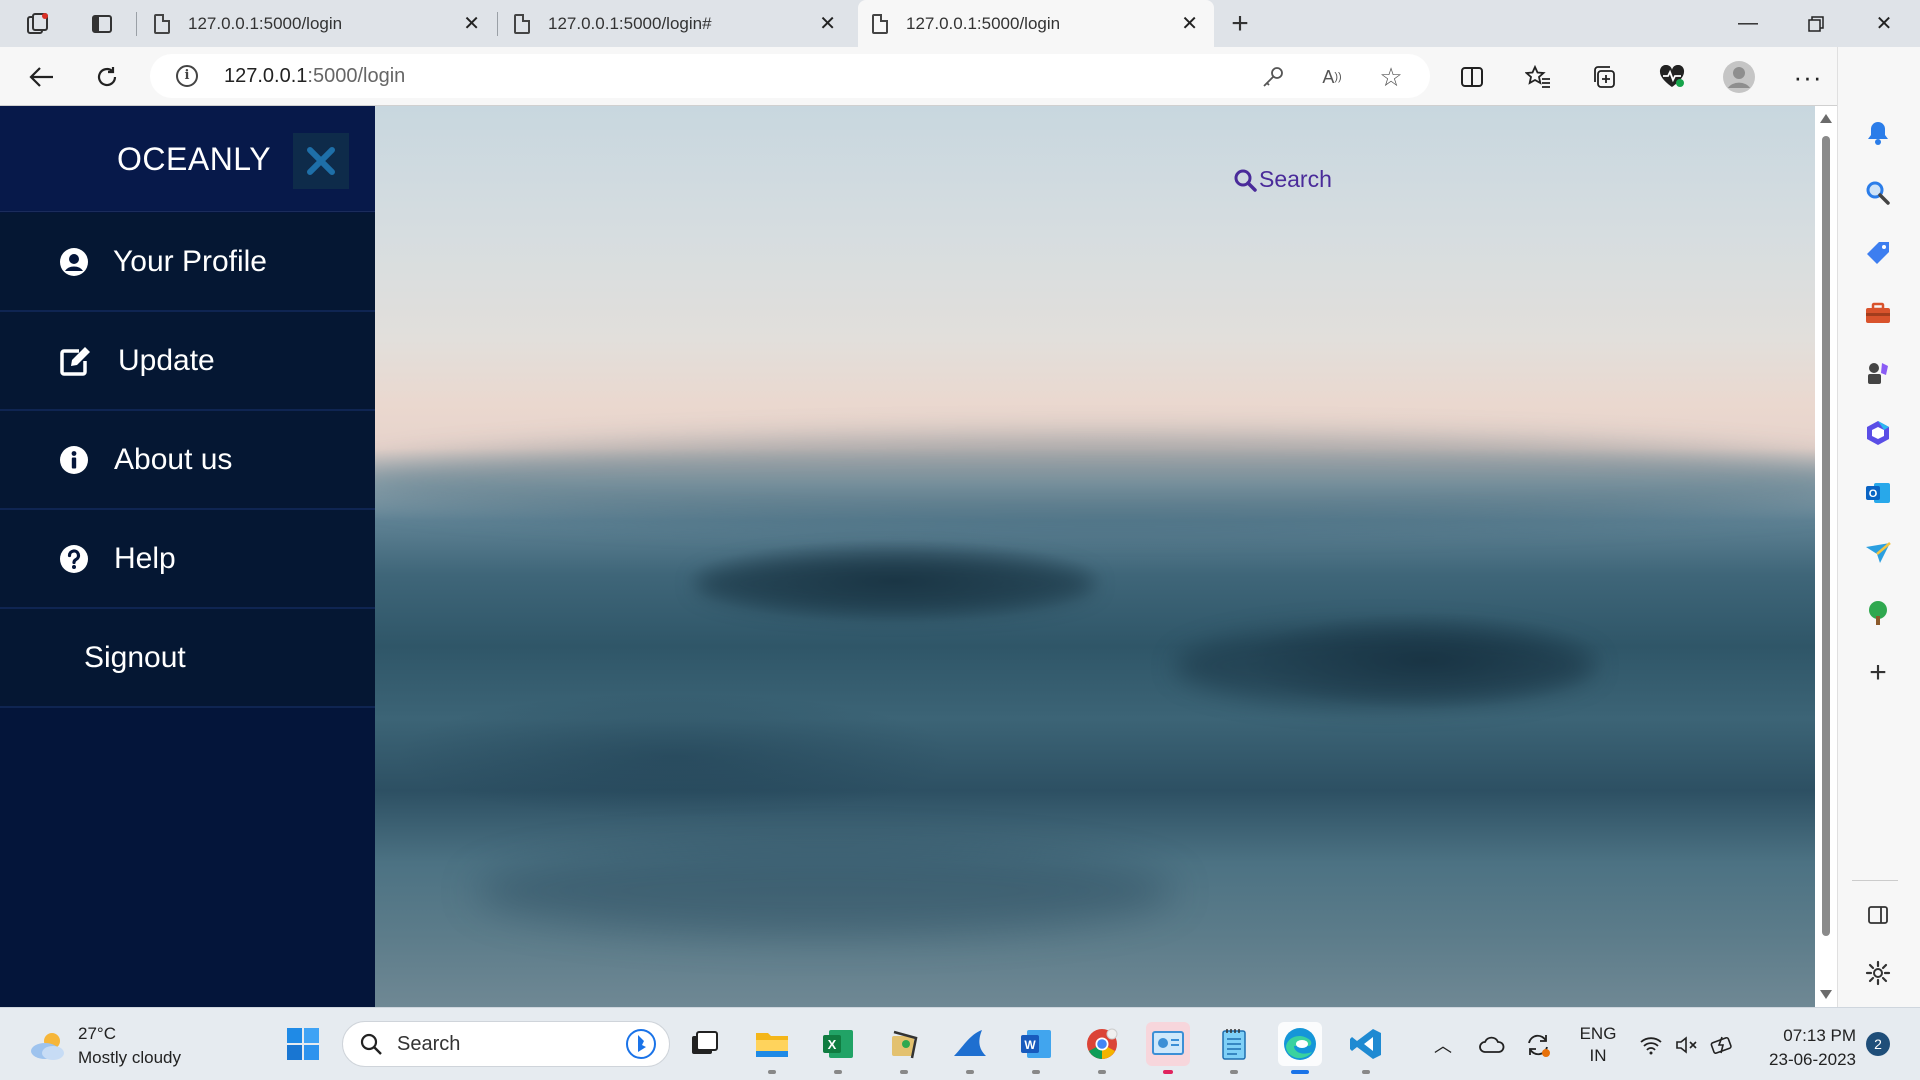  I want to click on sidebar-item-your-profile: Your Profile, so click(187, 262).